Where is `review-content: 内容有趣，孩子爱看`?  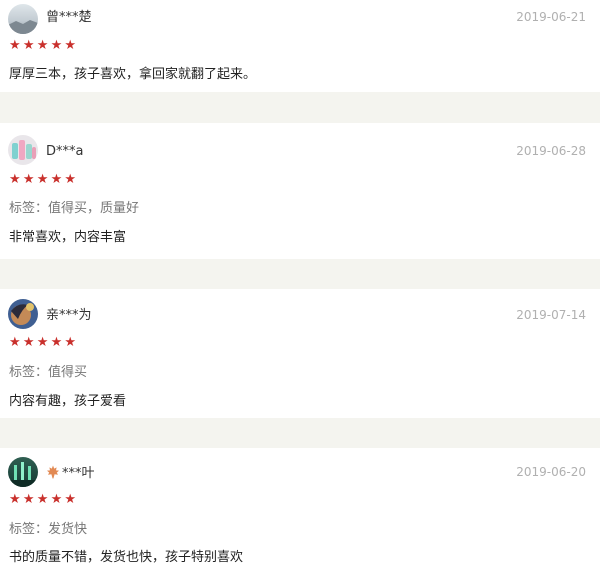
review-content: 内容有趣，孩子爱看 is located at coordinates (68, 401).